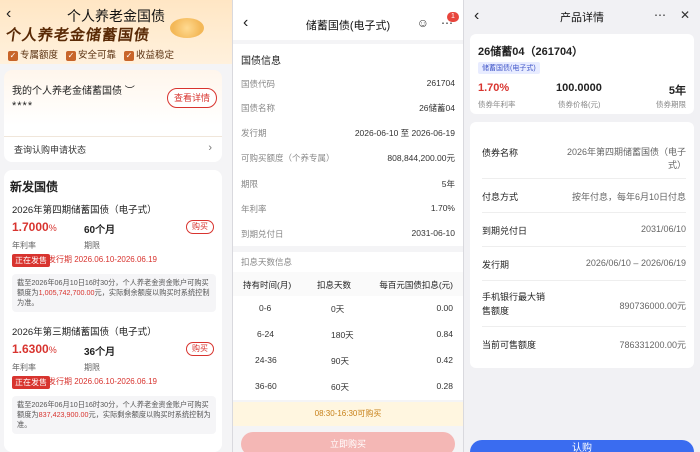 The image size is (700, 452). Describe the element at coordinates (84, 332) in the screenshot. I see `bond-name: 2026年第三期储蓄国债（电子式）` at that location.